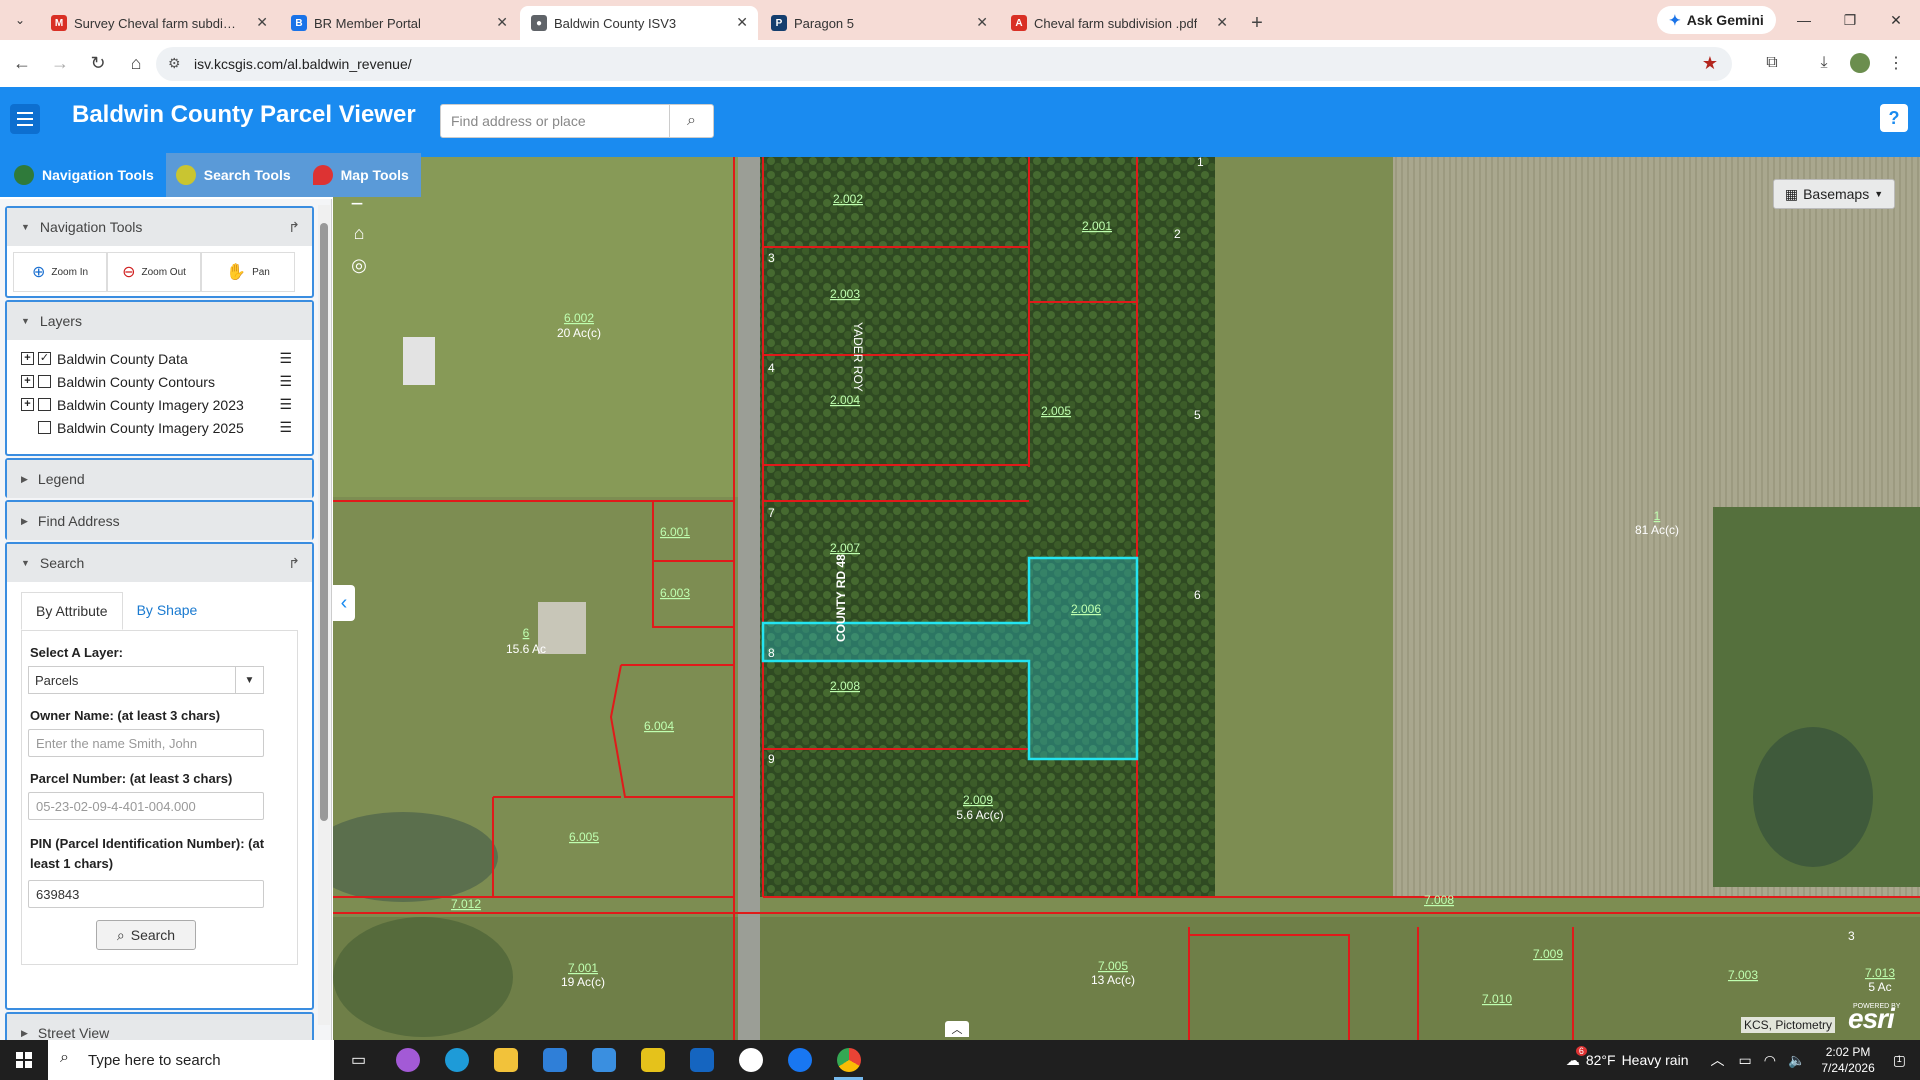 The width and height of the screenshot is (1920, 1080). What do you see at coordinates (247, 175) in the screenshot?
I see `tab-label: Search Tools` at bounding box center [247, 175].